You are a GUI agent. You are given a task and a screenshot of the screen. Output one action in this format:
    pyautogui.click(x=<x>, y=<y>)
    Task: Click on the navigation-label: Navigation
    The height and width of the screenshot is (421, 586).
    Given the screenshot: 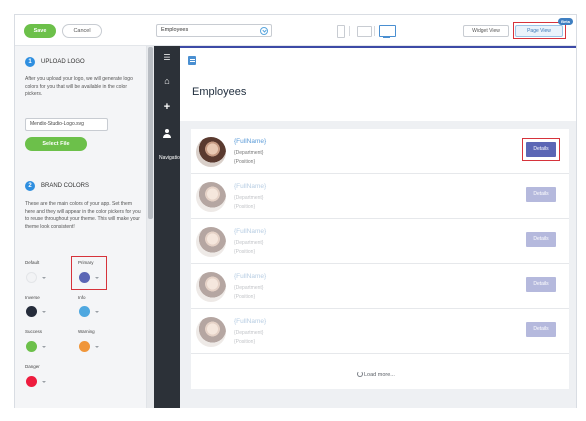 What is the action you would take?
    pyautogui.click(x=169, y=158)
    